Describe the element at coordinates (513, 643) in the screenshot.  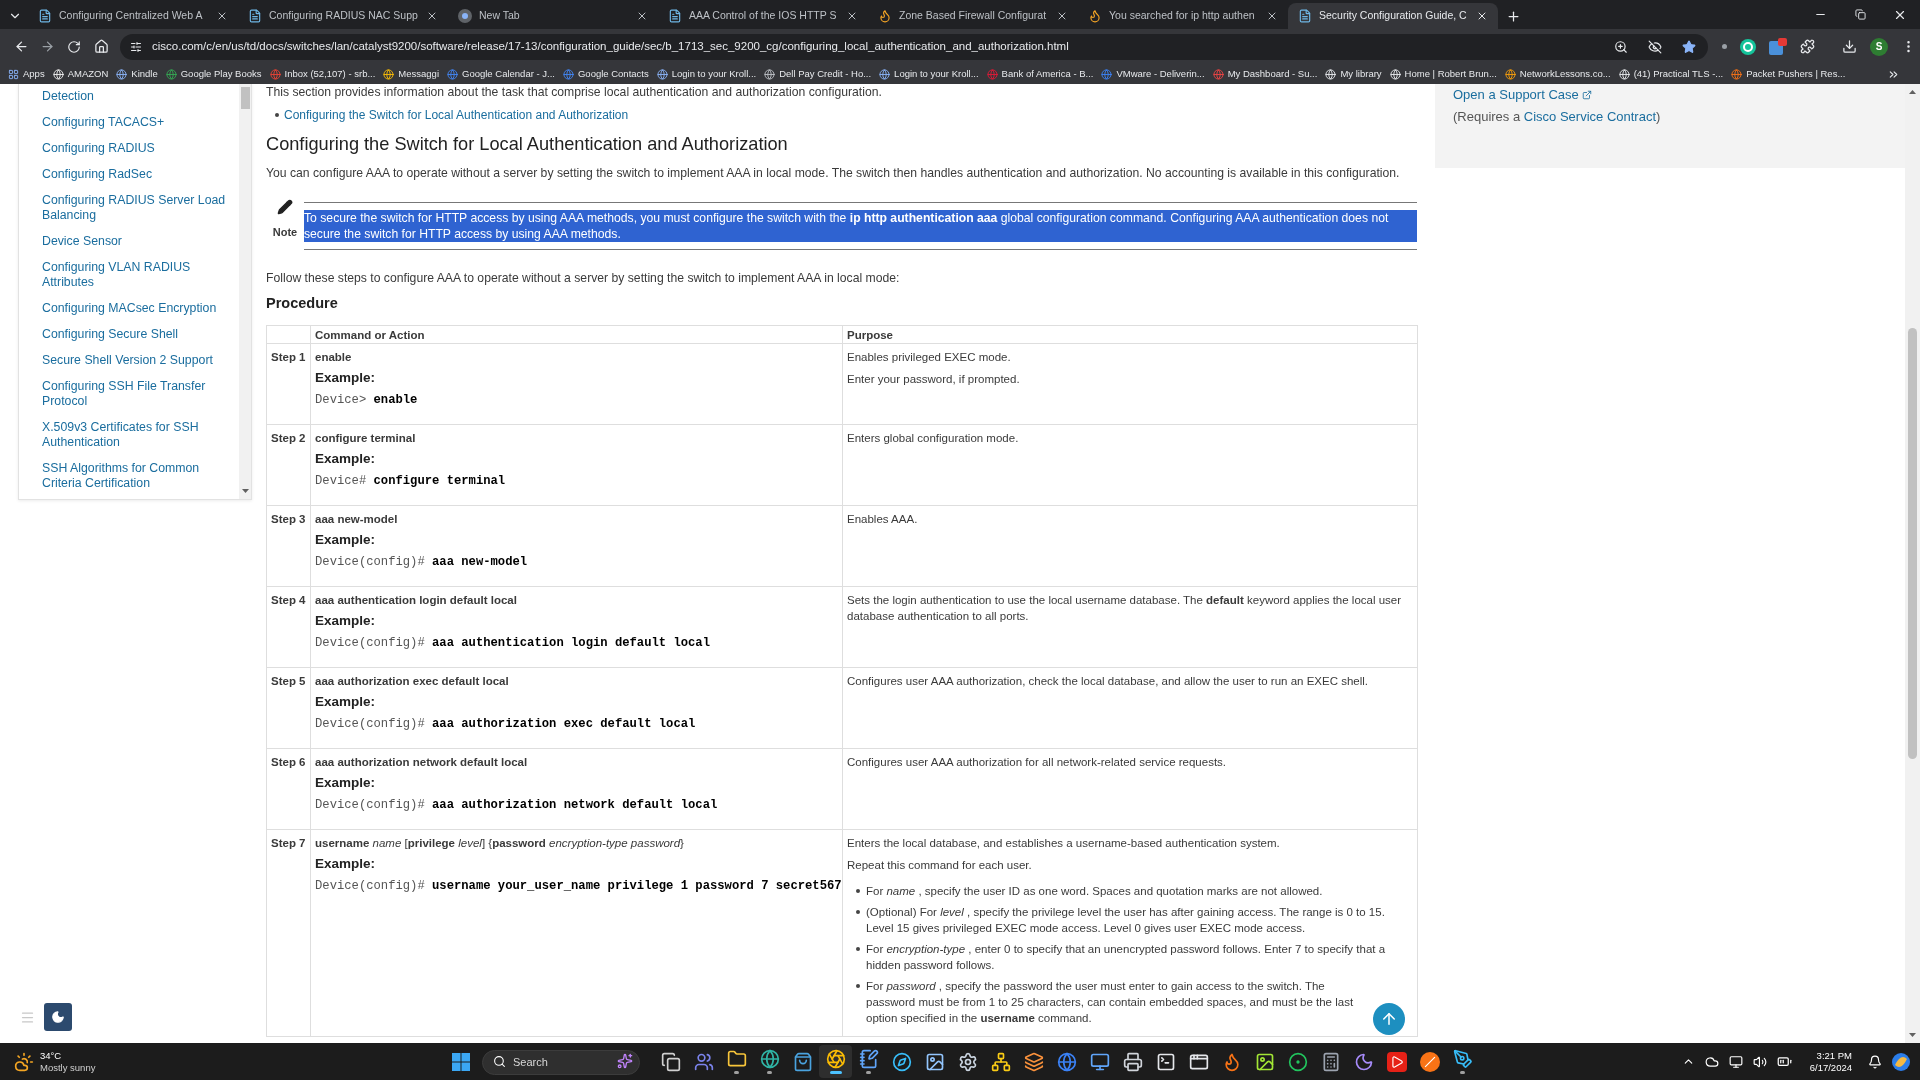
I see `code-example: Device(config)# aaa authentication login default local` at that location.